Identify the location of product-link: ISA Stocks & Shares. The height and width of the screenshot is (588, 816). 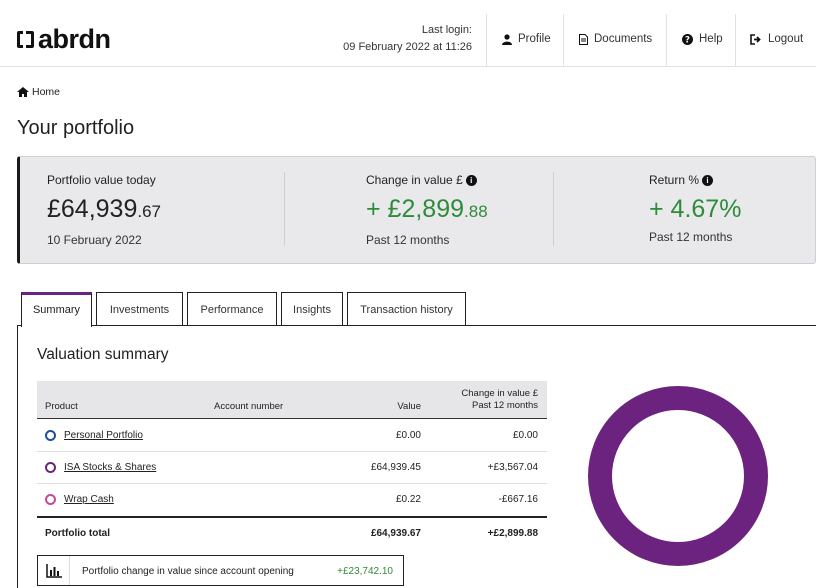
(110, 467).